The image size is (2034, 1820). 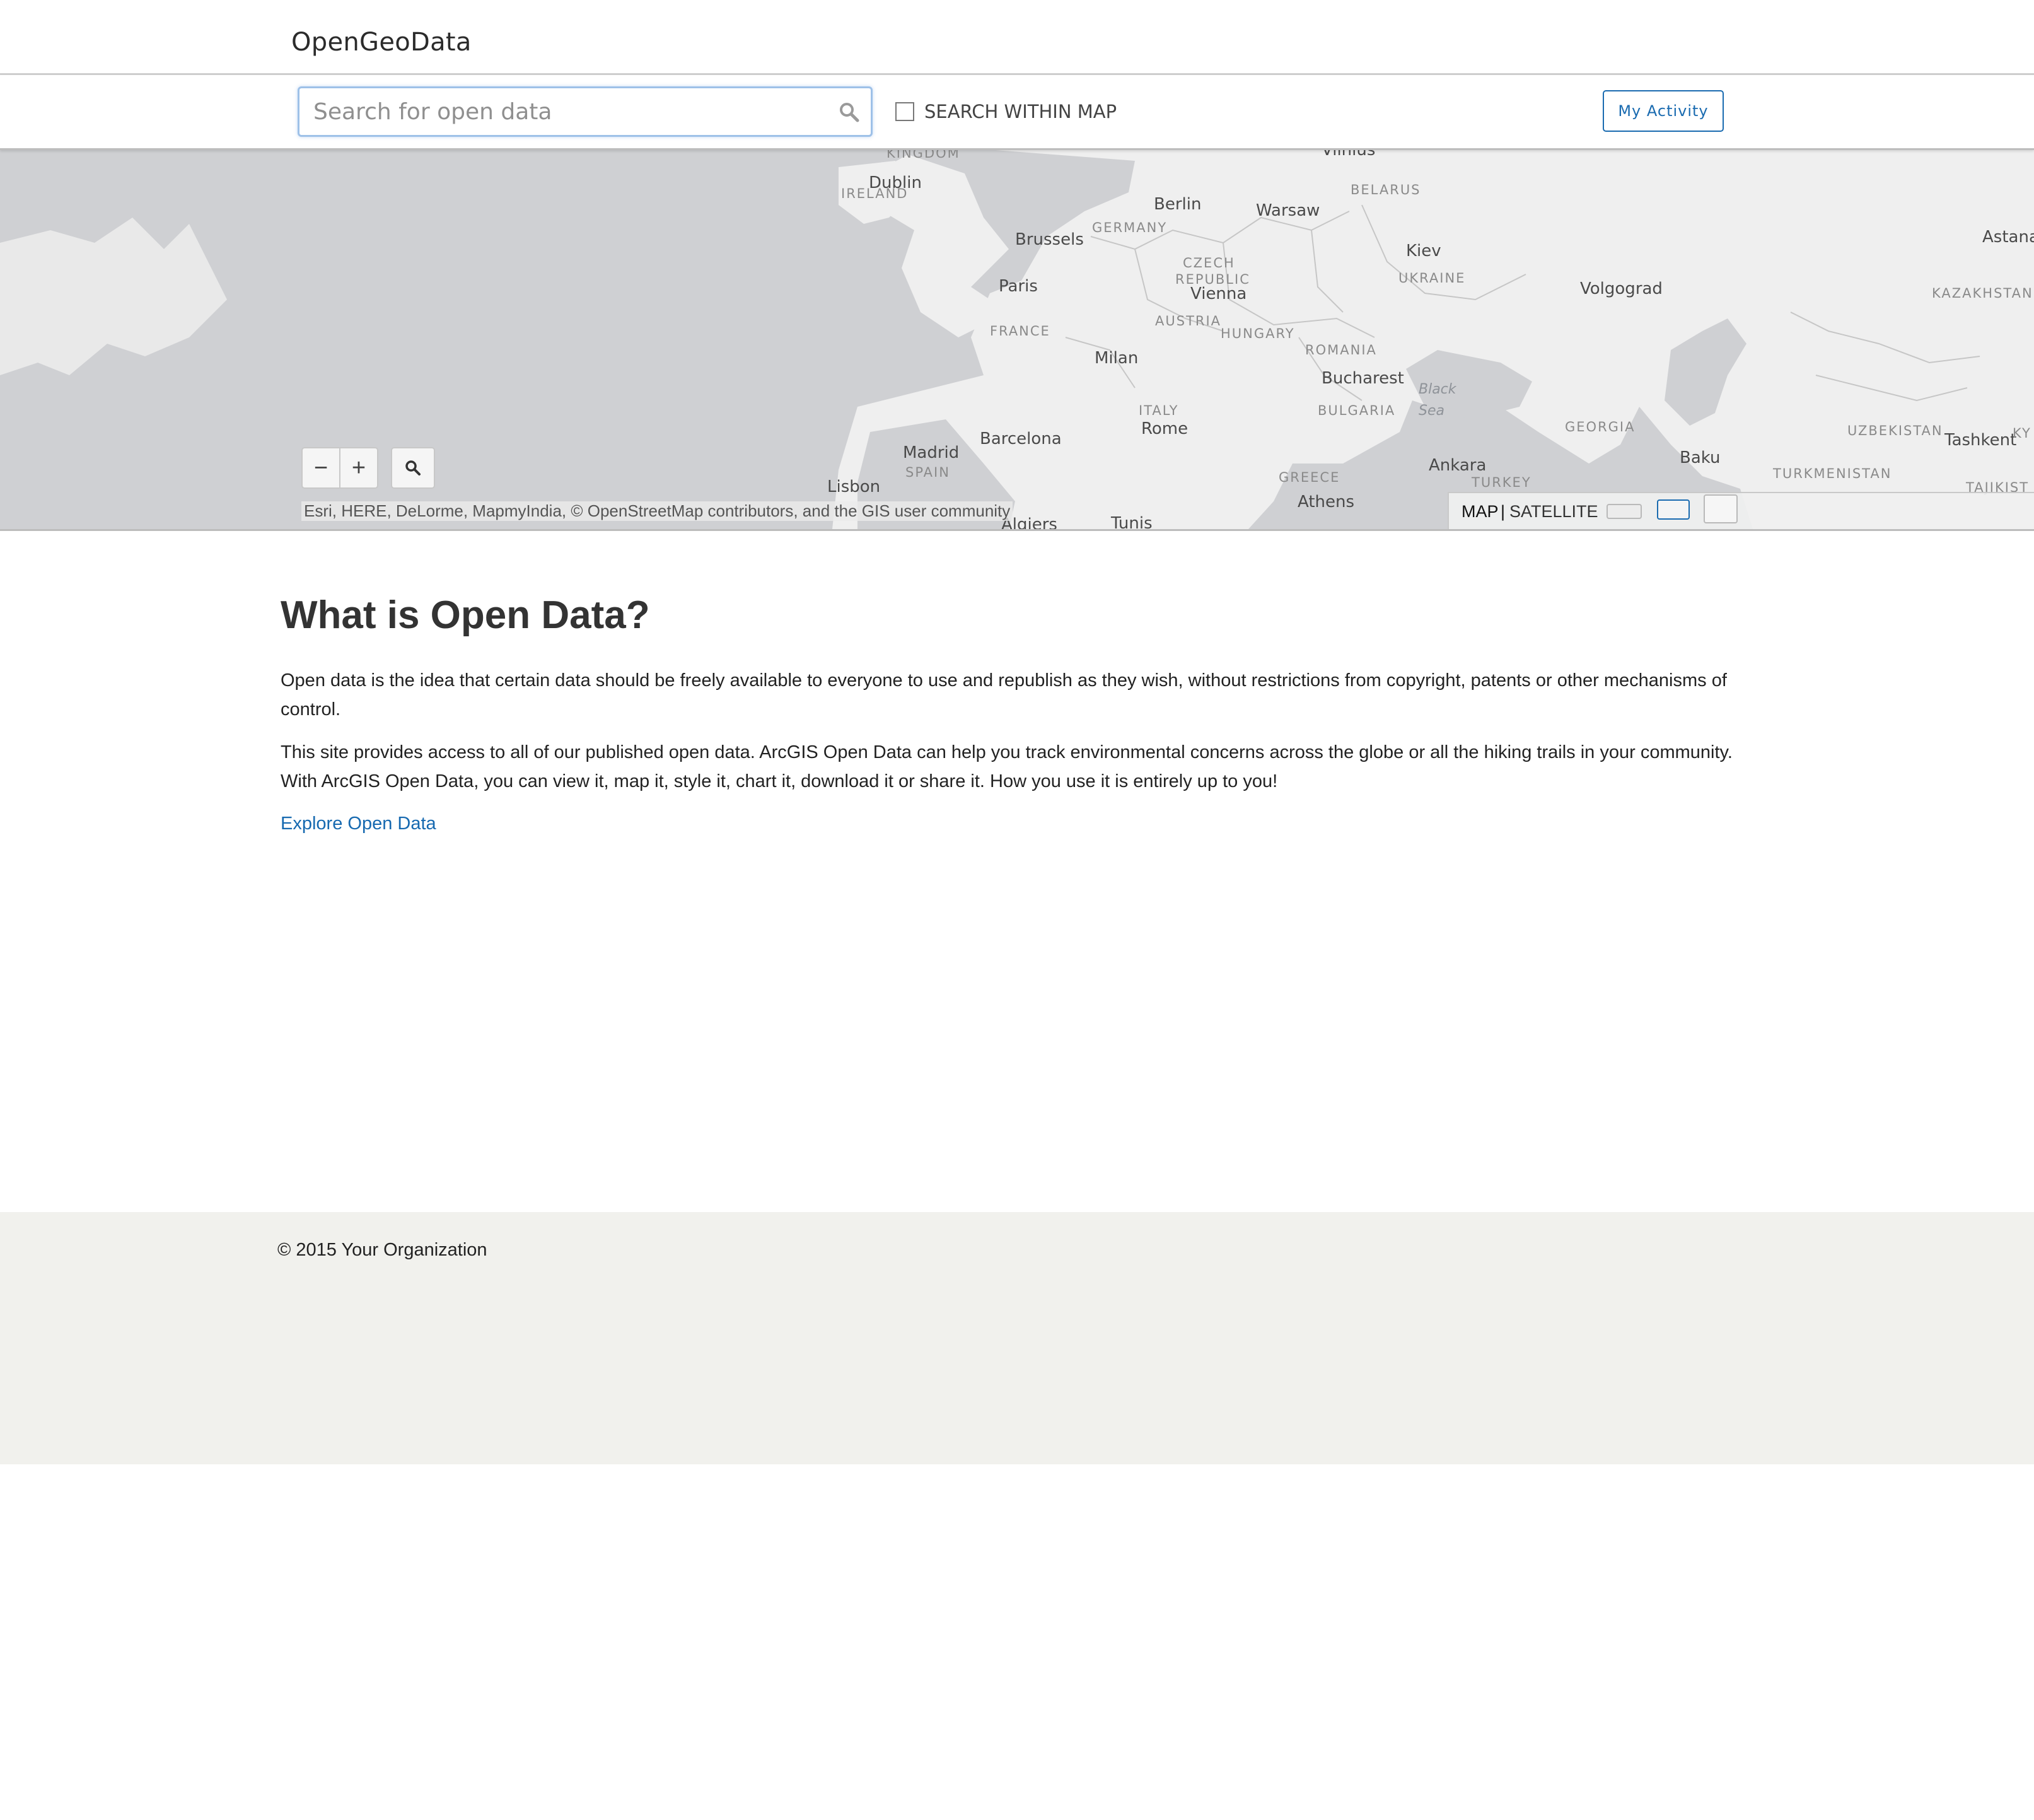 What do you see at coordinates (2008, 237) in the screenshot?
I see `map-label: Astana` at bounding box center [2008, 237].